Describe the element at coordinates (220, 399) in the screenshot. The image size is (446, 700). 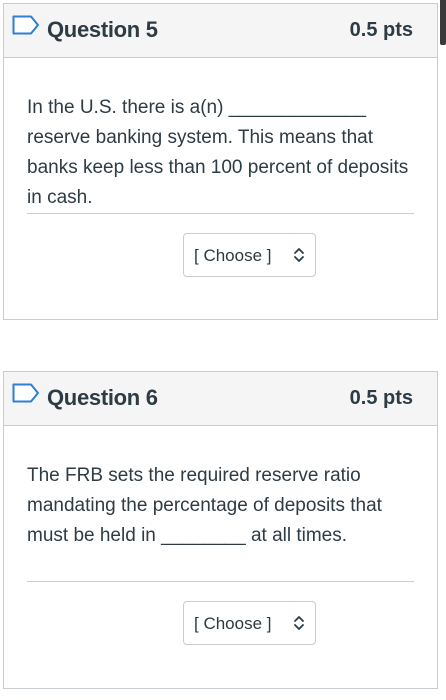
I see `question-header: Question 6 0.5 pts` at that location.